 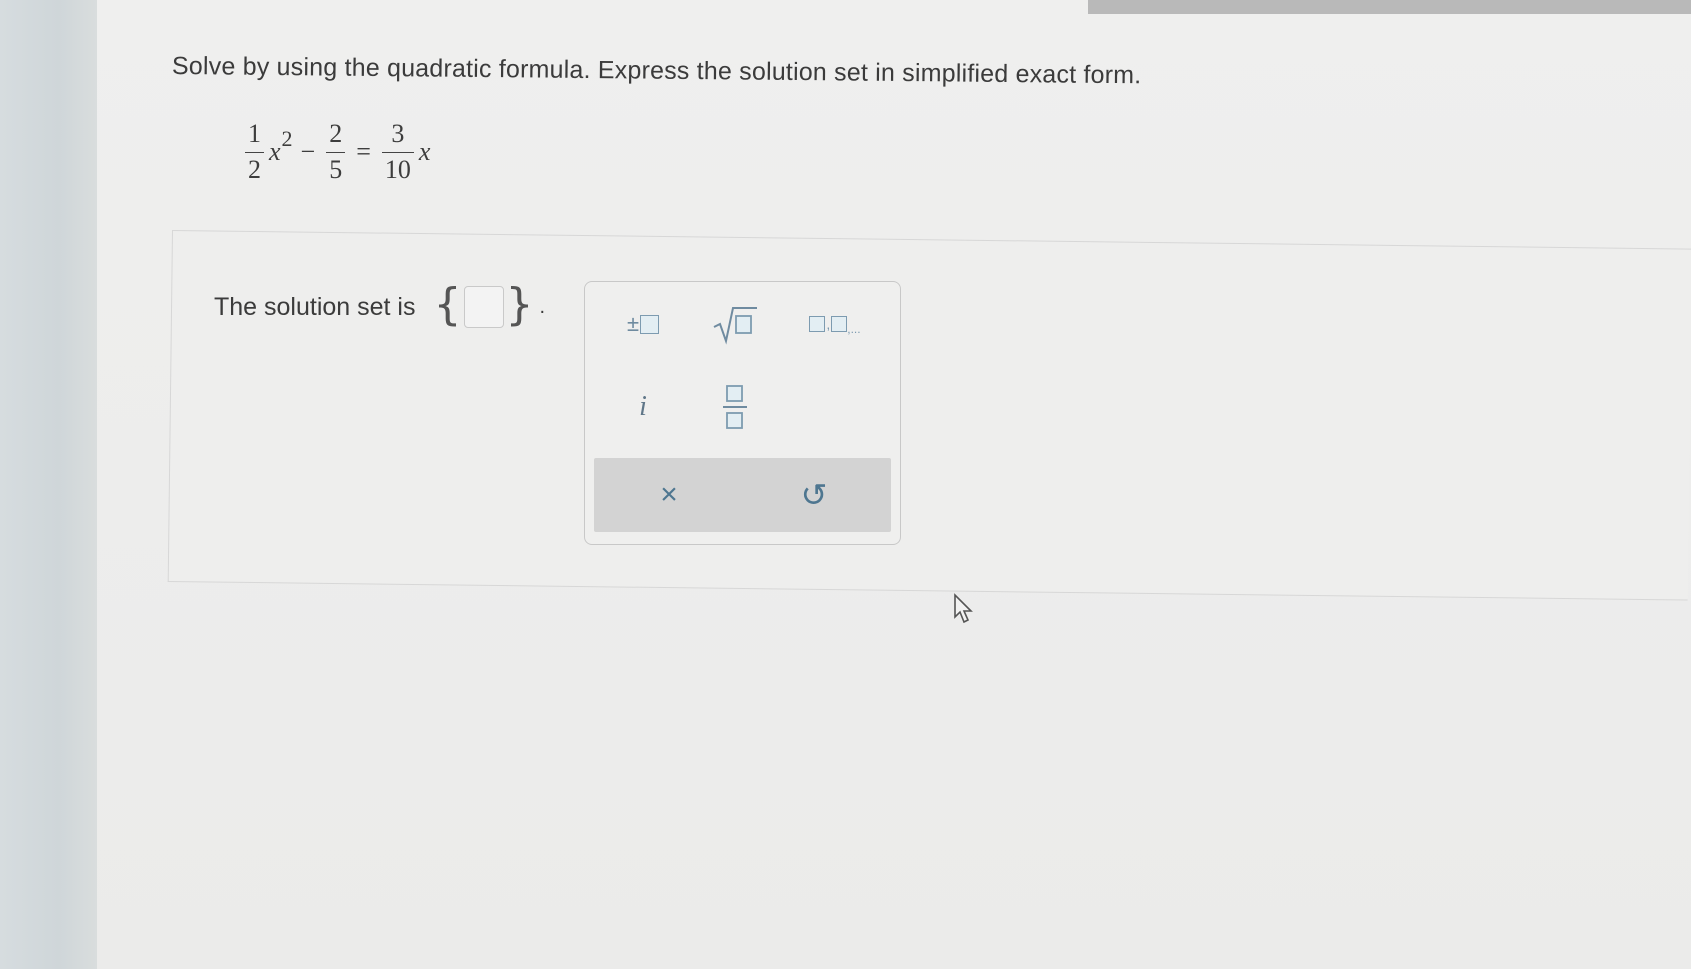 I want to click on answer-label: The solution set is, so click(x=315, y=306).